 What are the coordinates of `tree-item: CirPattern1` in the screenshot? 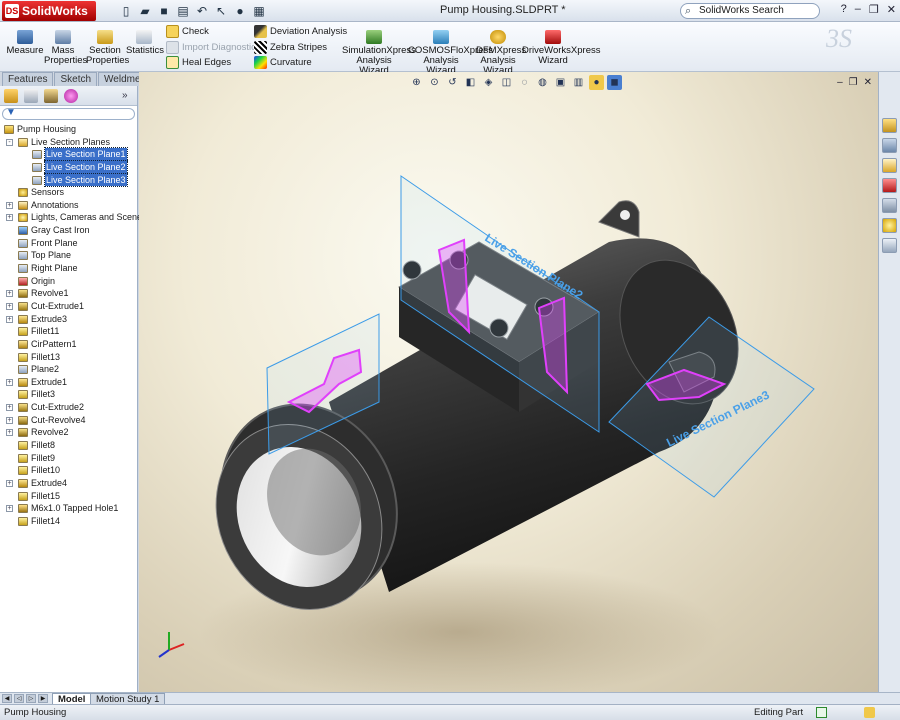 It's located at (69, 344).